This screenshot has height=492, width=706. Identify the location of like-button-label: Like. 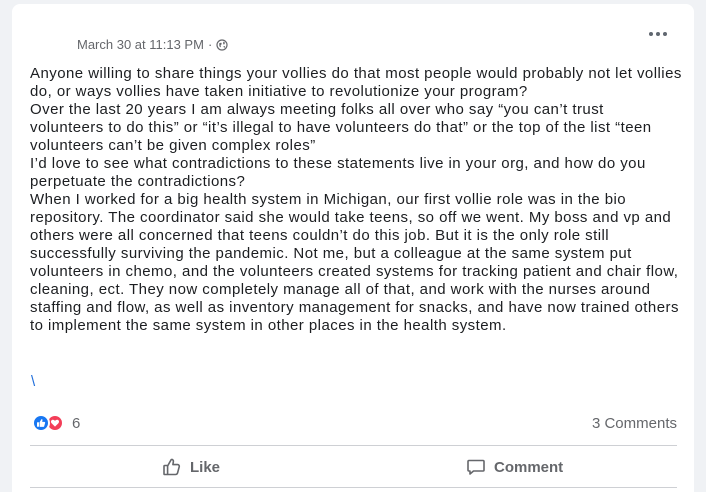
(205, 467).